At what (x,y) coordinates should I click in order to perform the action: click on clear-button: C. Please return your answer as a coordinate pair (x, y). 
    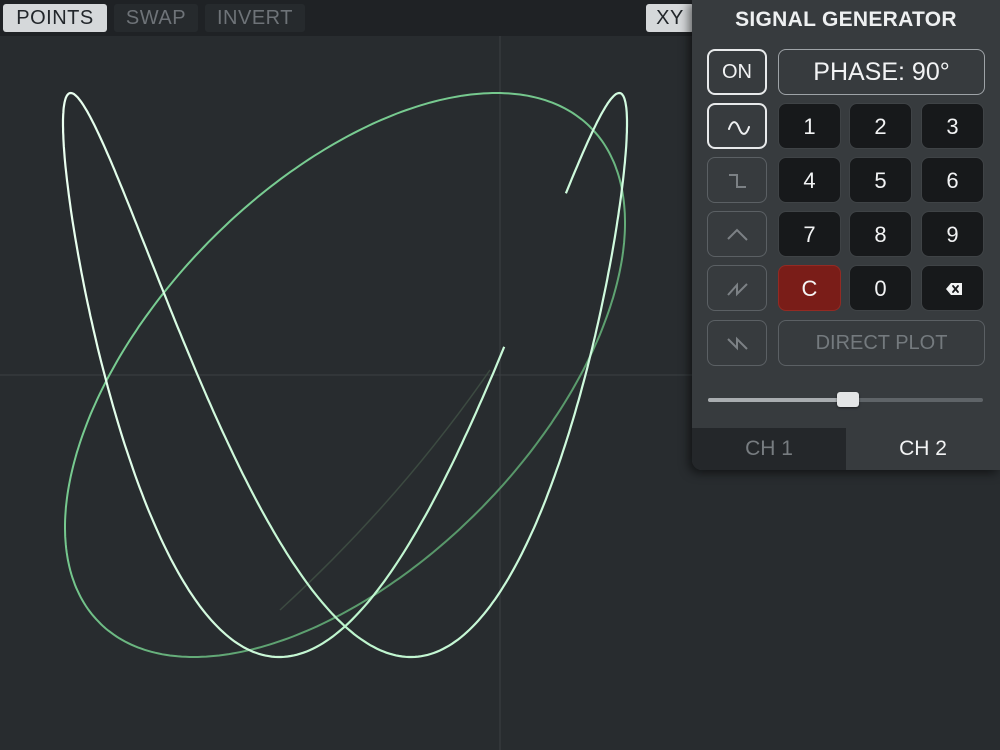
    Looking at the image, I should click on (809, 288).